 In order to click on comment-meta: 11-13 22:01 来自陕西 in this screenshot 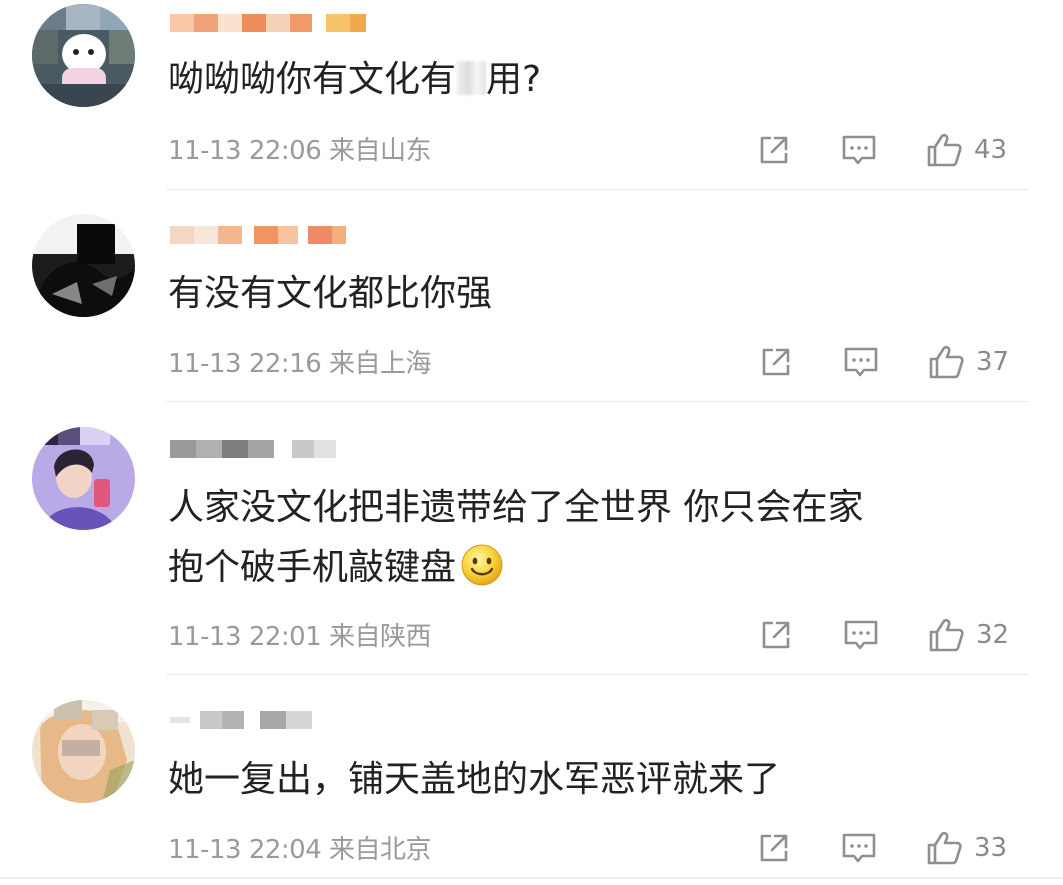, I will do `click(300, 634)`.